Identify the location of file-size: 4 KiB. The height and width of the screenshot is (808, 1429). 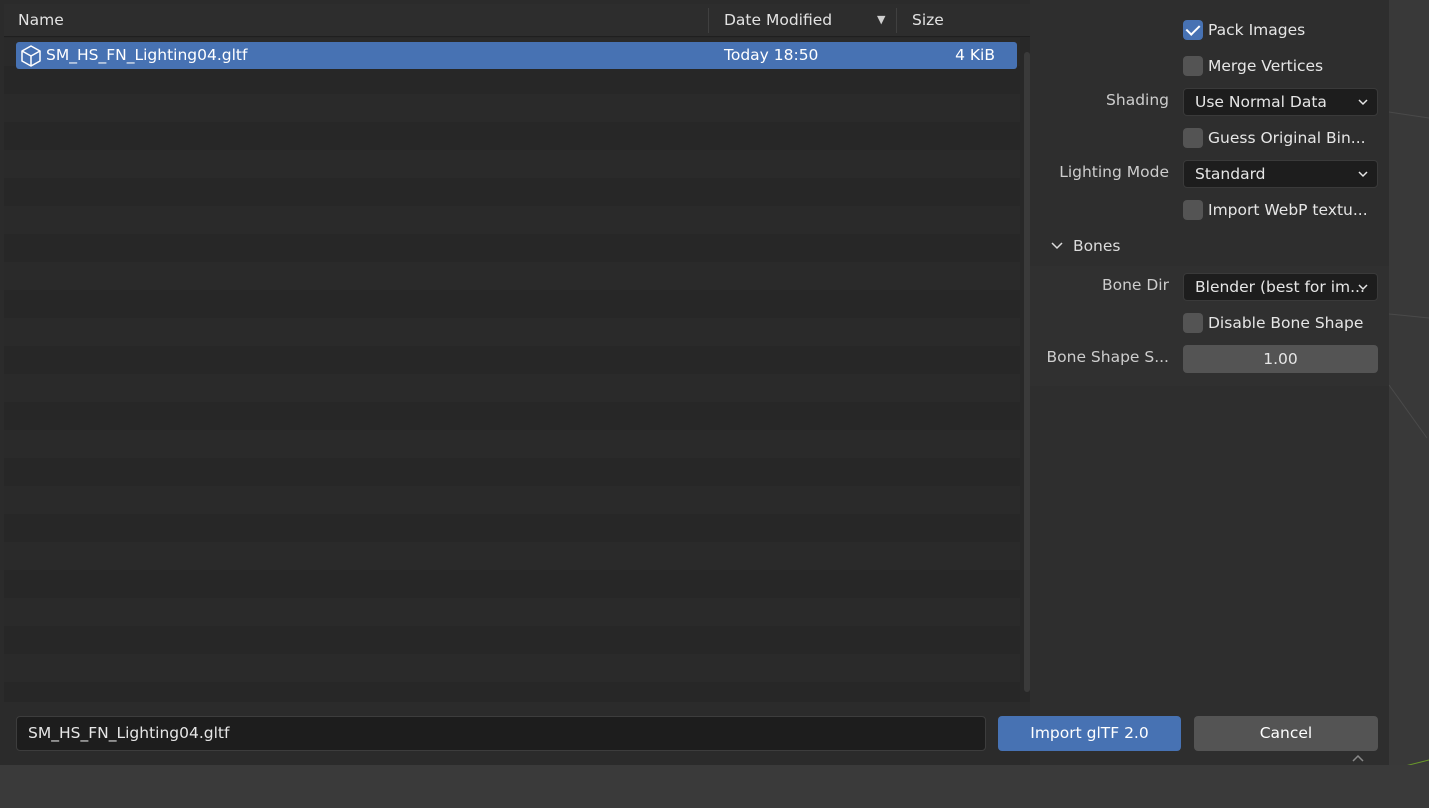
(975, 55).